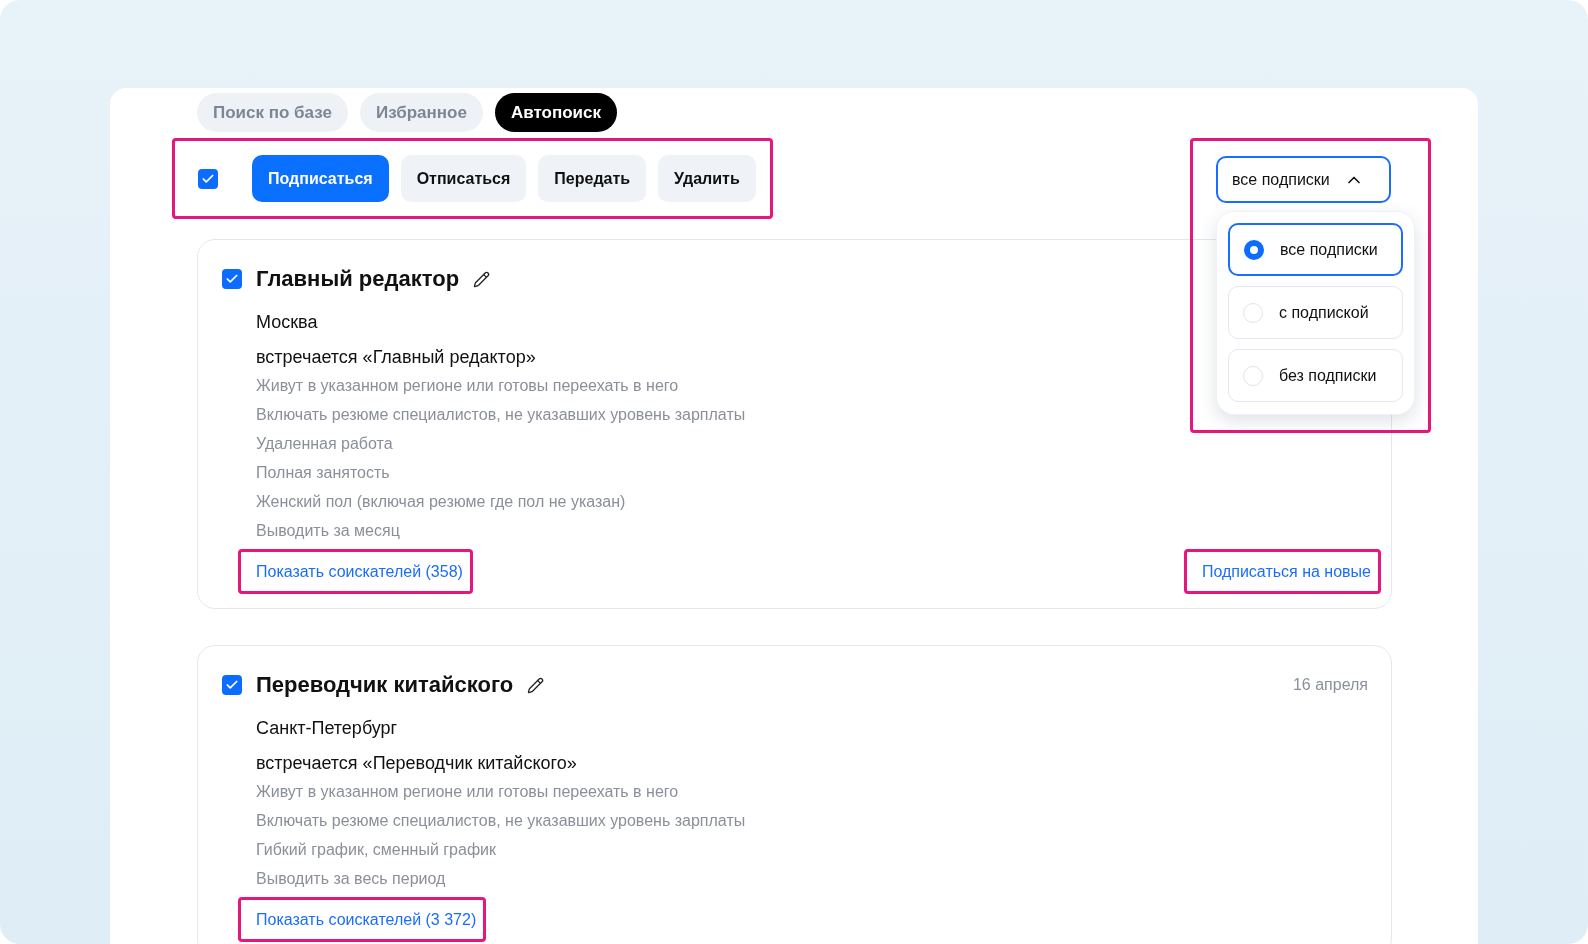  I want to click on condition-text: Гибкий график, сменный график, so click(376, 850).